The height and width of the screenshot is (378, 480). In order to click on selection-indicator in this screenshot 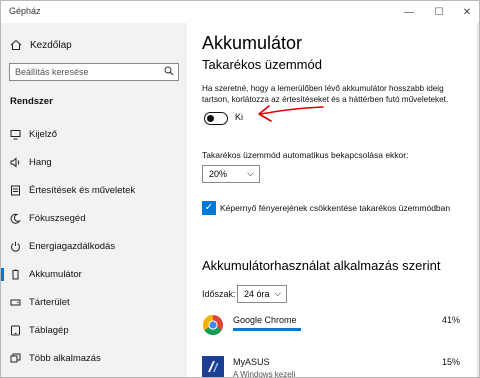, I will do `click(2, 274)`.